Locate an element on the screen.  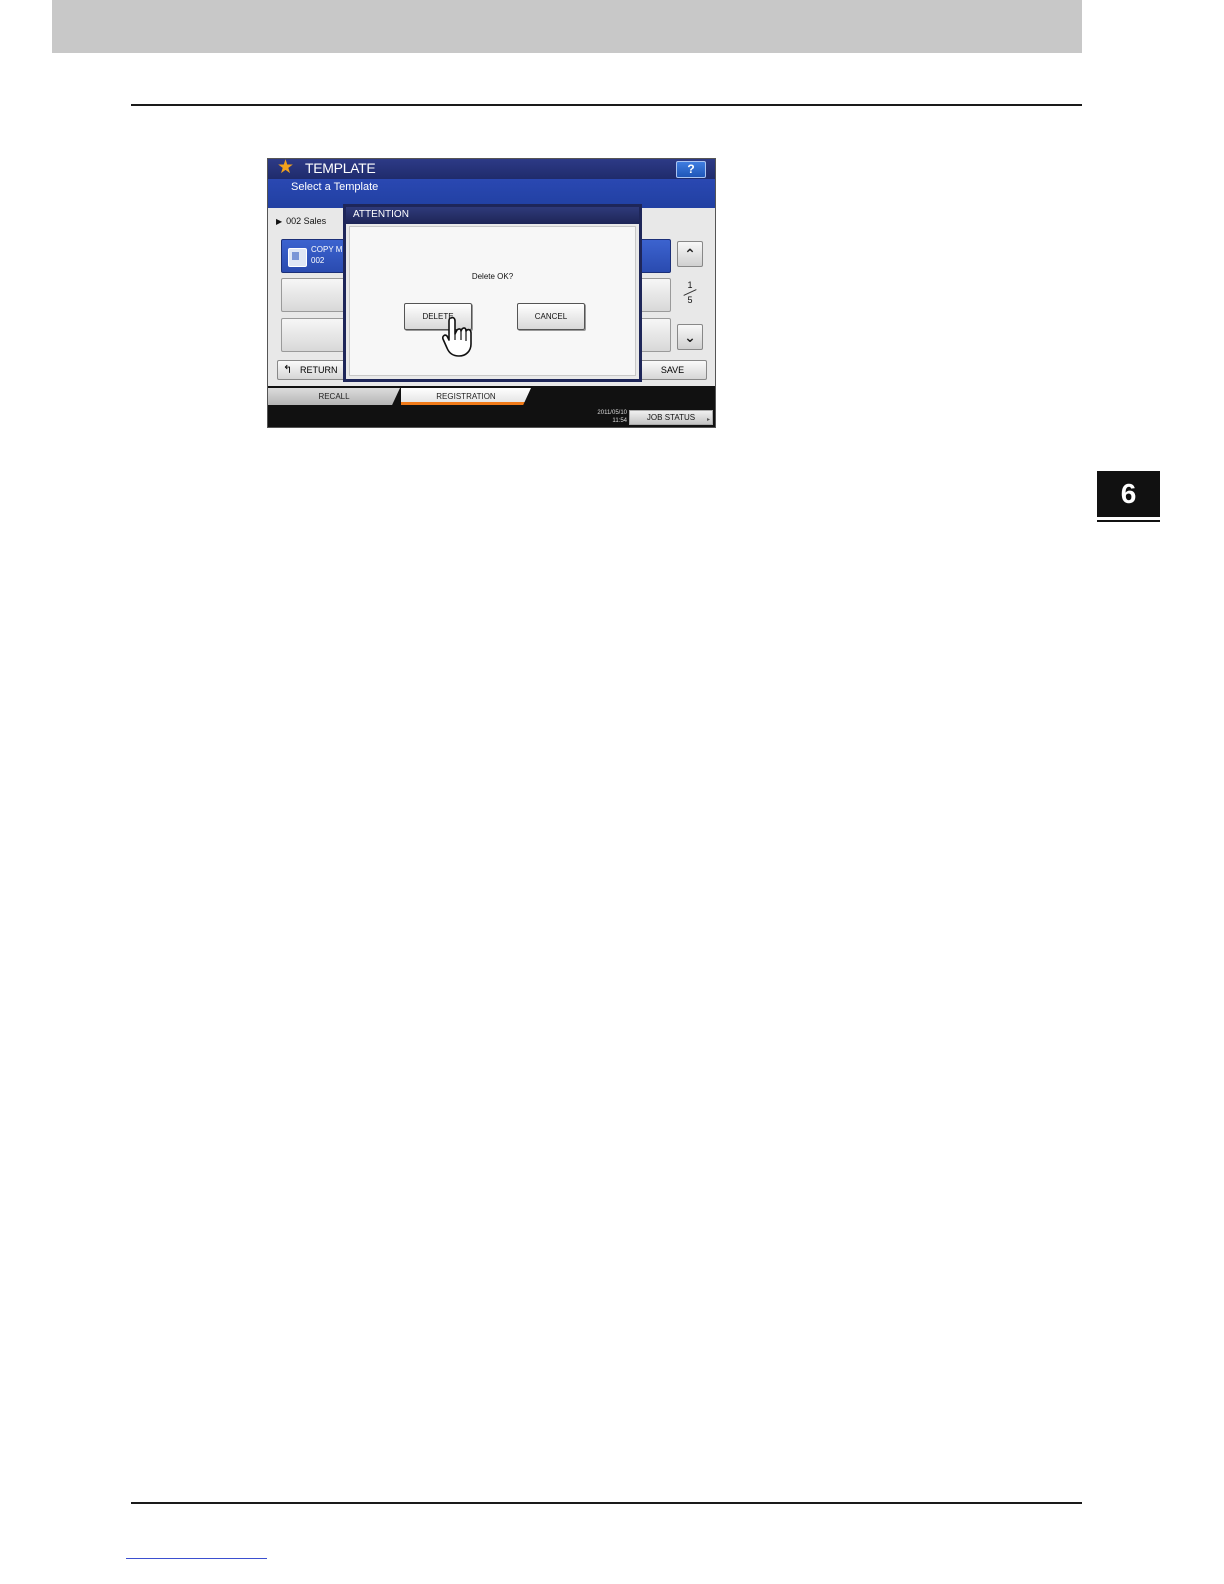
star-icon: ★ is located at coordinates (286, 168).